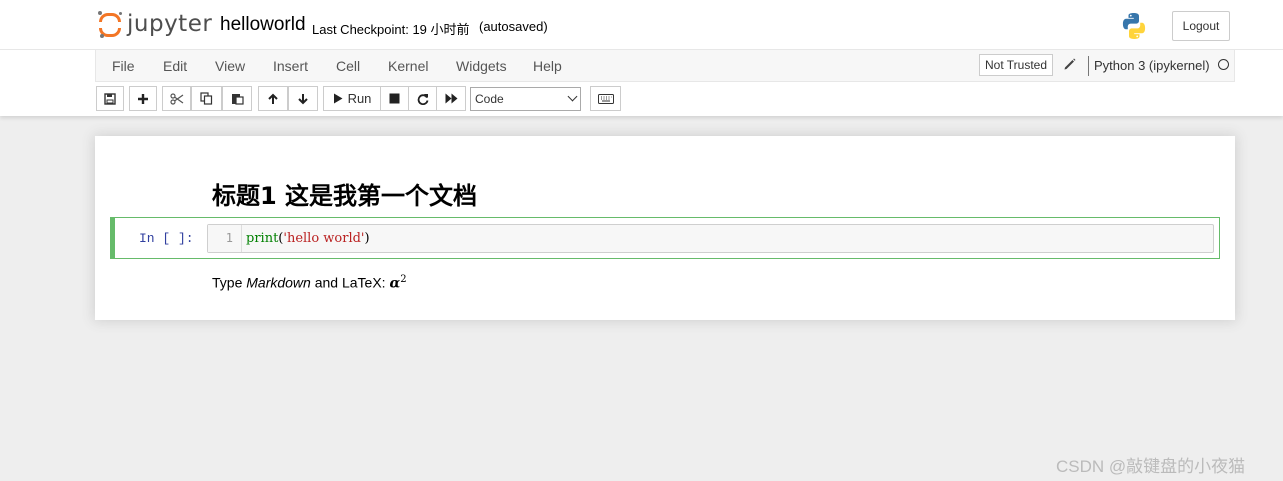 This screenshot has height=481, width=1283. Describe the element at coordinates (408, 66) in the screenshot. I see `menu-kernel: Kernel` at that location.